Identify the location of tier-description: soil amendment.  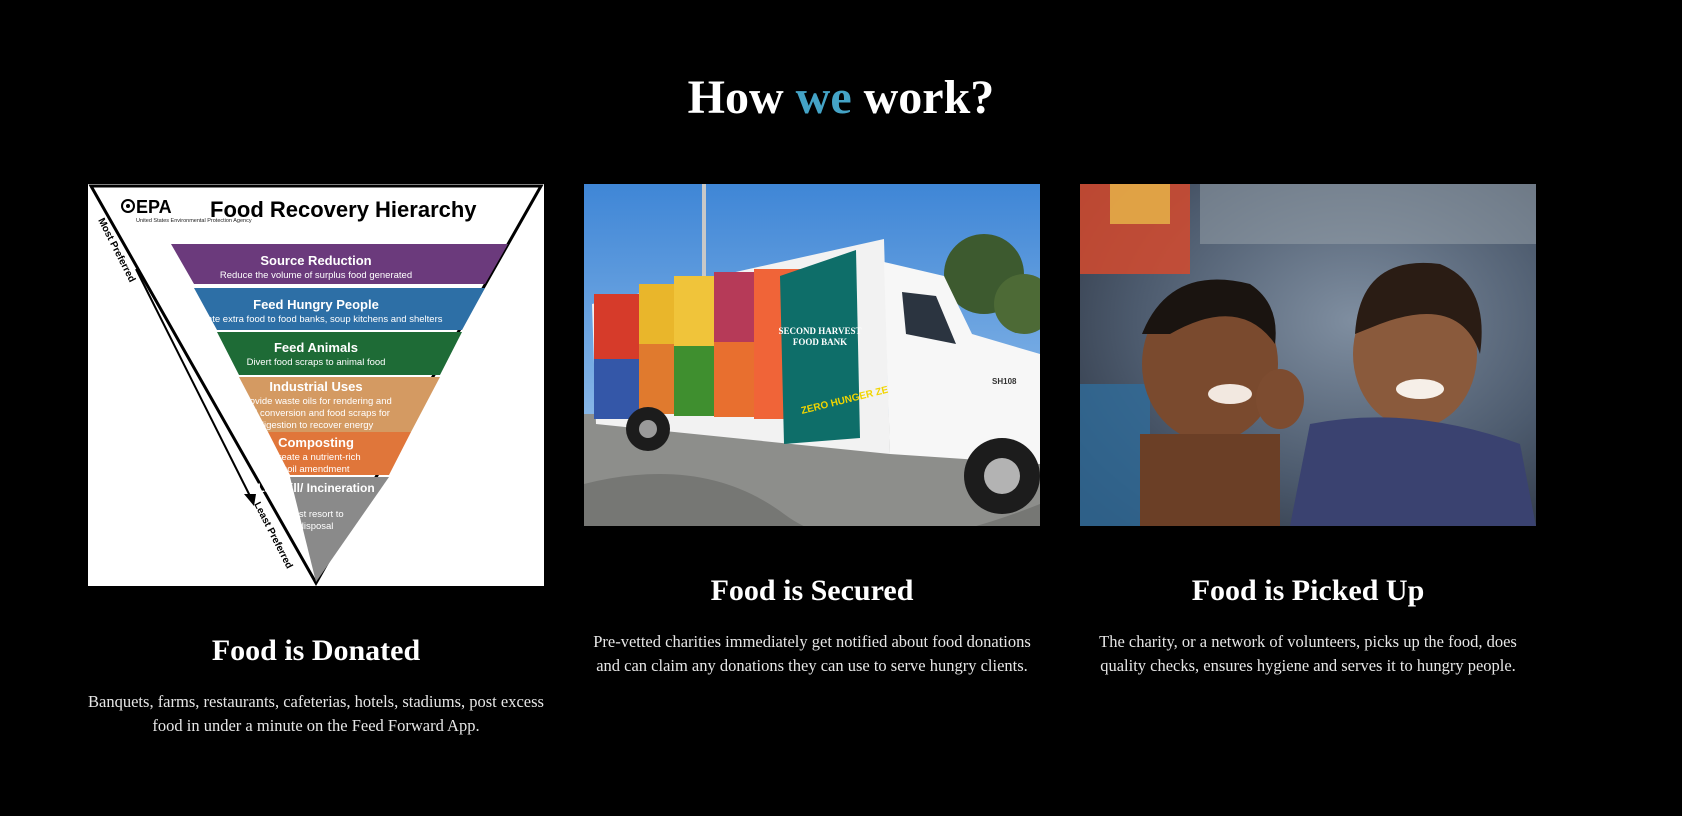
(315, 469).